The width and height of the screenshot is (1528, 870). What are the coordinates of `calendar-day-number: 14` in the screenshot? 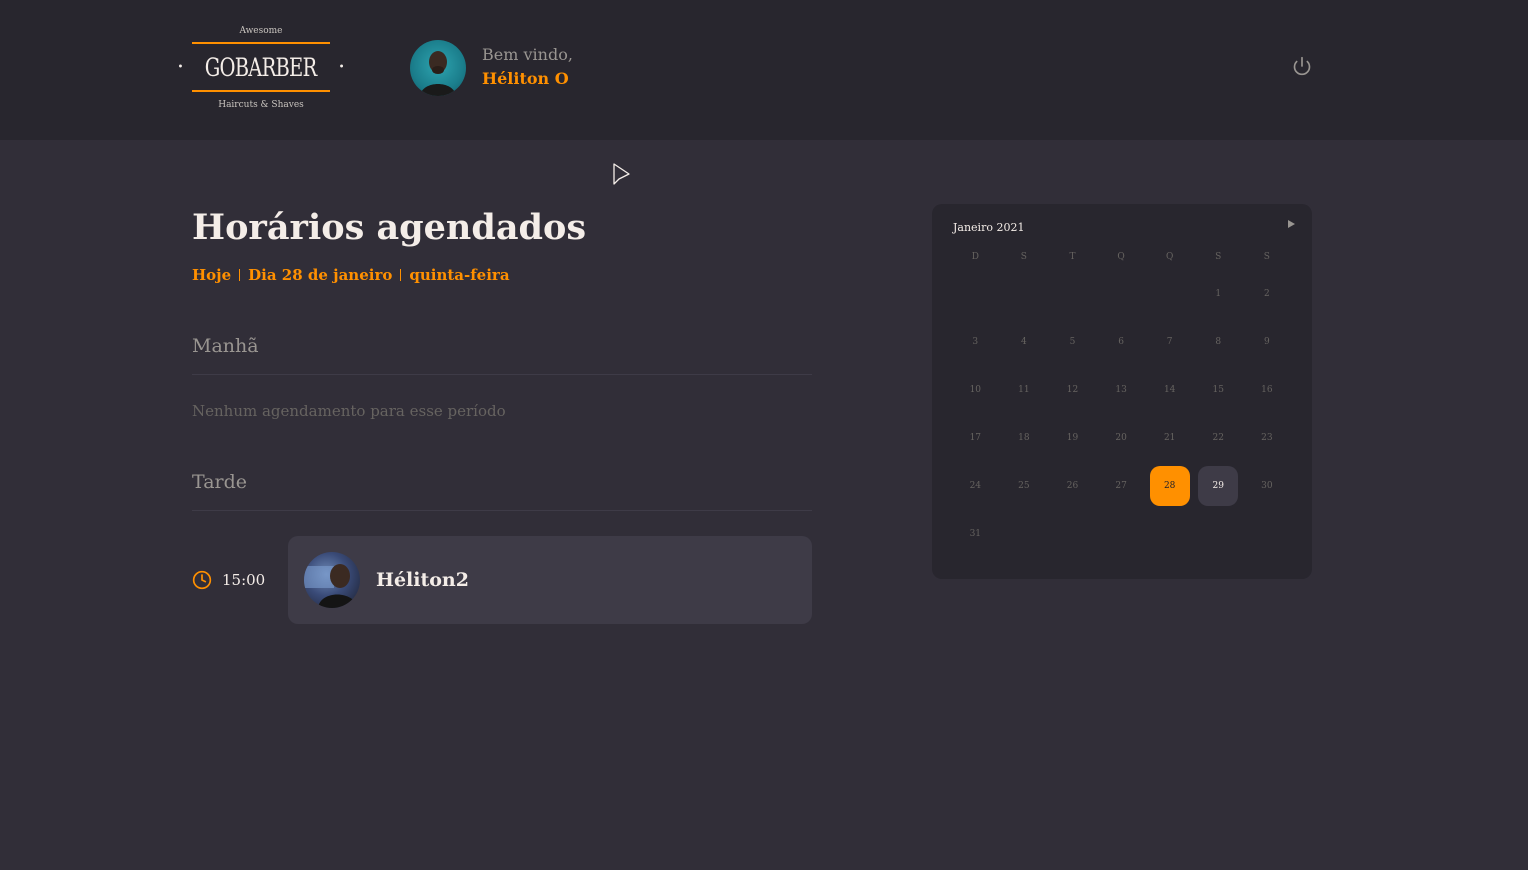 It's located at (1169, 390).